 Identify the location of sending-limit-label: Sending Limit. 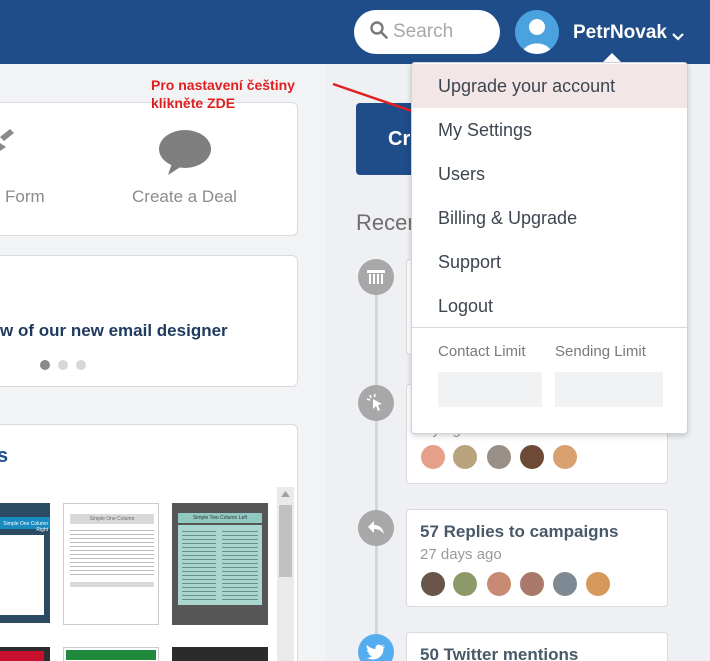
(600, 351).